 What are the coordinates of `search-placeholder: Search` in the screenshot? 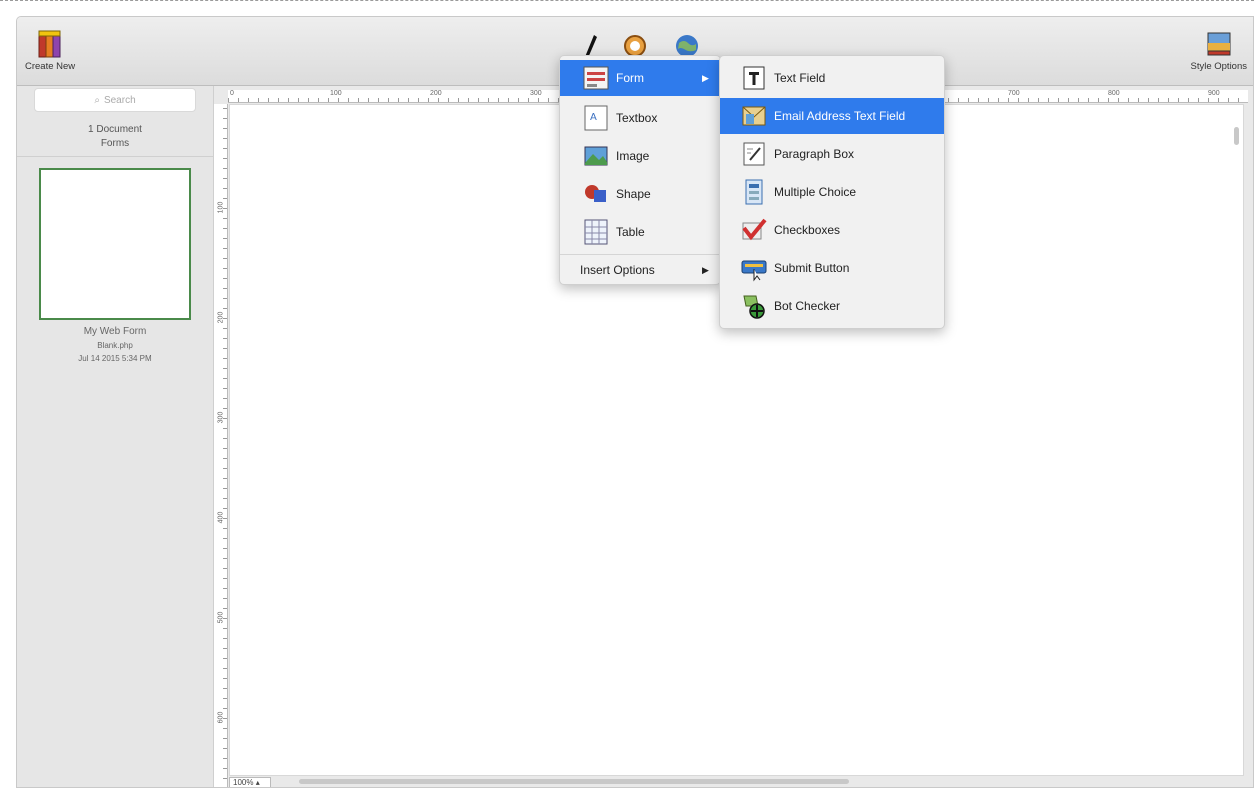 It's located at (119, 100).